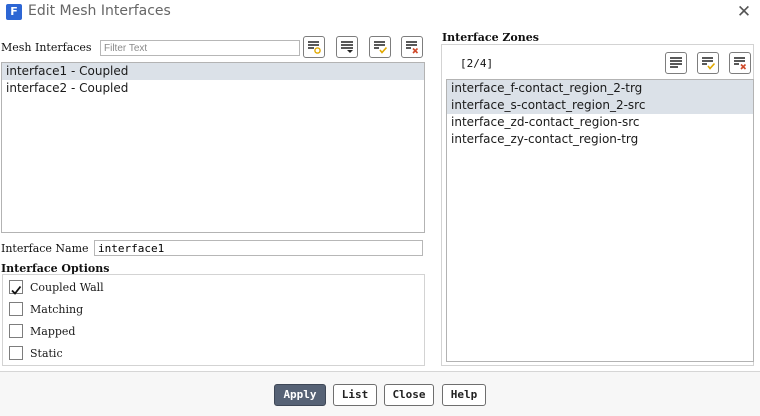 This screenshot has height=416, width=760. Describe the element at coordinates (744, 12) in the screenshot. I see `close-window-icon: ✕` at that location.